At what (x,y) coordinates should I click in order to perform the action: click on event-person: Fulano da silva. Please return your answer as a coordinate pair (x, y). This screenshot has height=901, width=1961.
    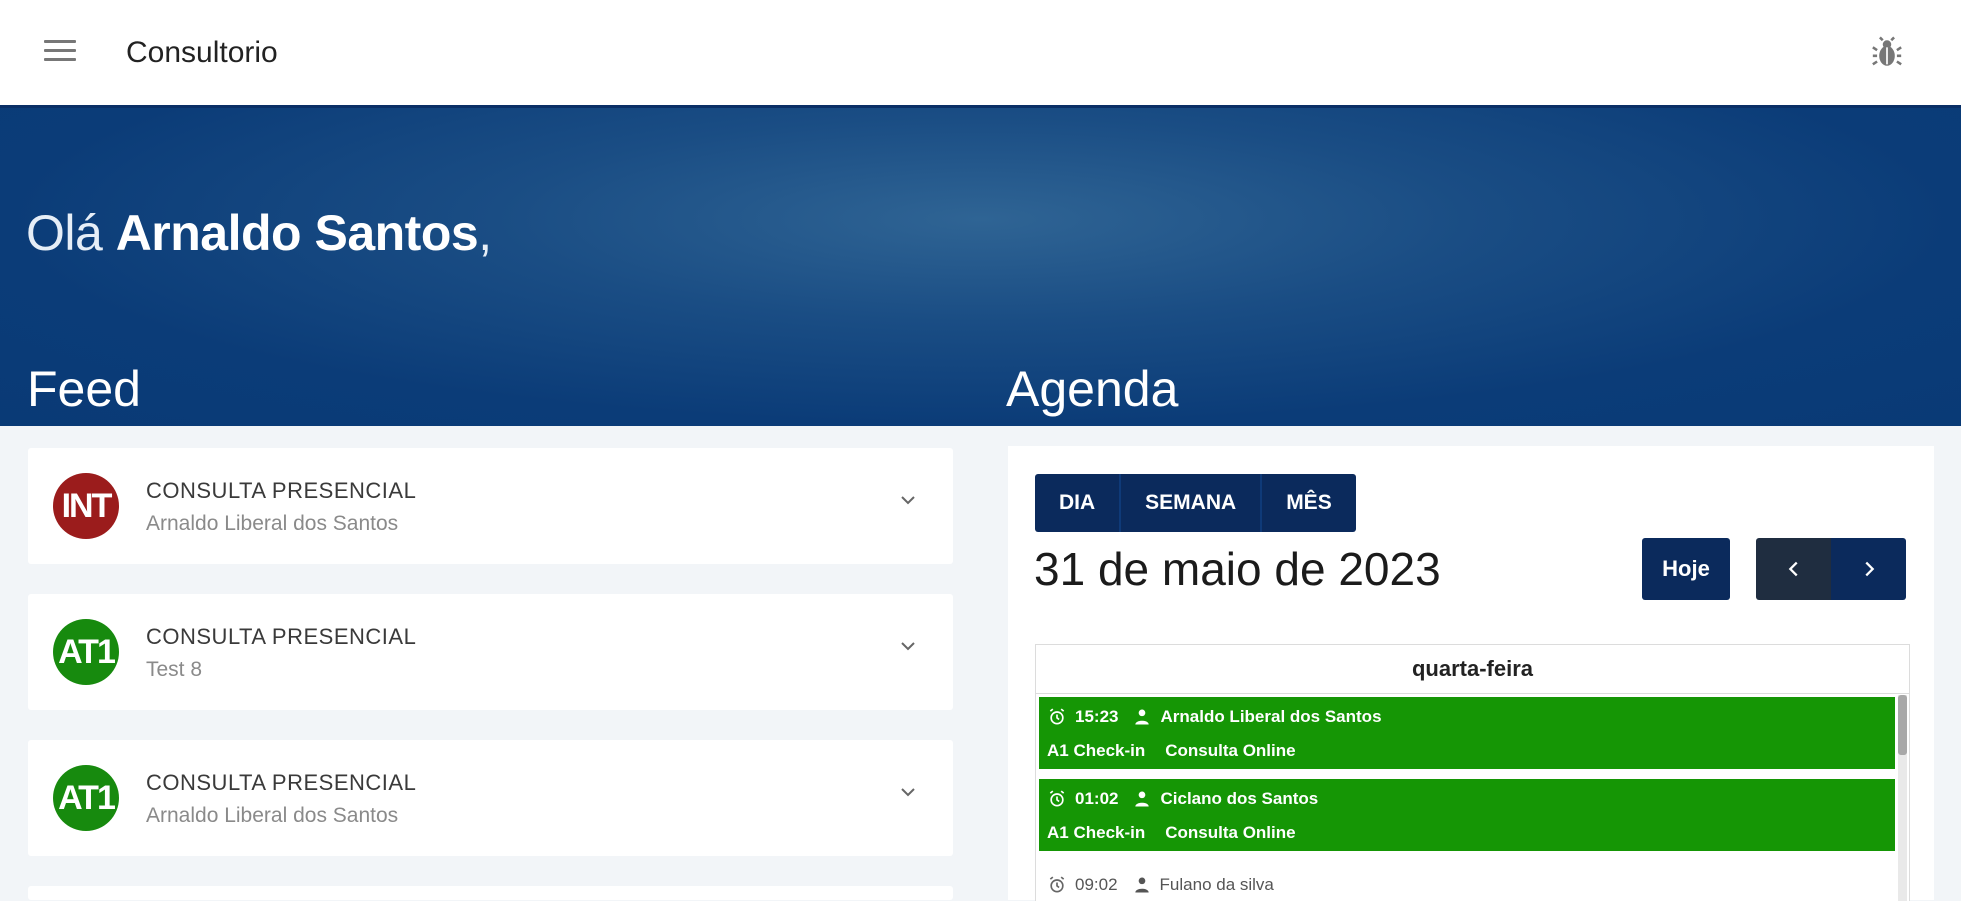
    Looking at the image, I should click on (1216, 884).